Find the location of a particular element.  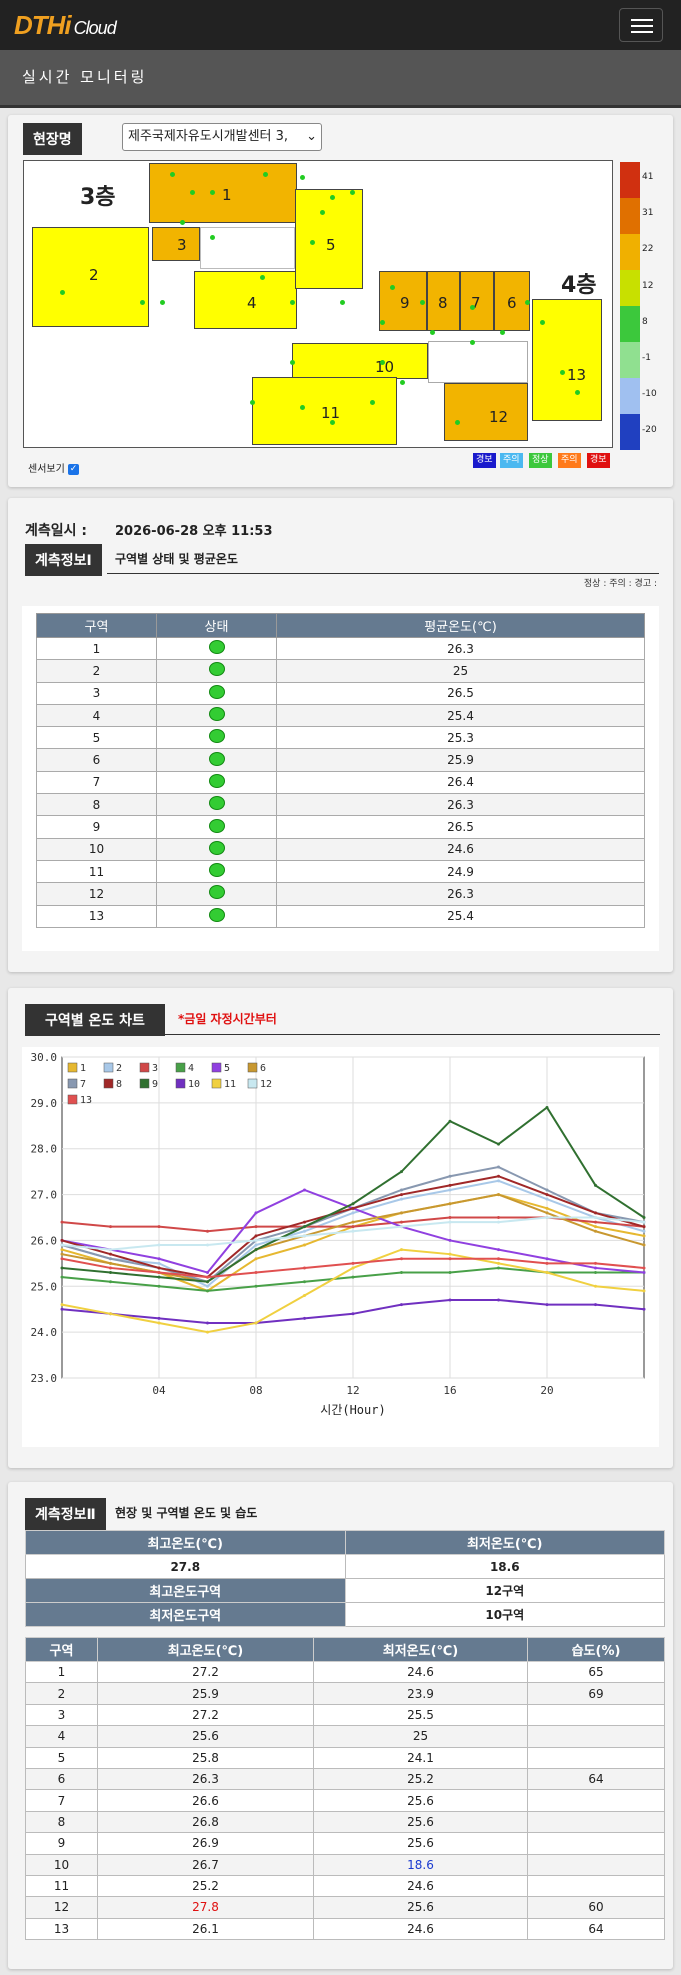

min-zone-value: 10구역 is located at coordinates (504, 1614).